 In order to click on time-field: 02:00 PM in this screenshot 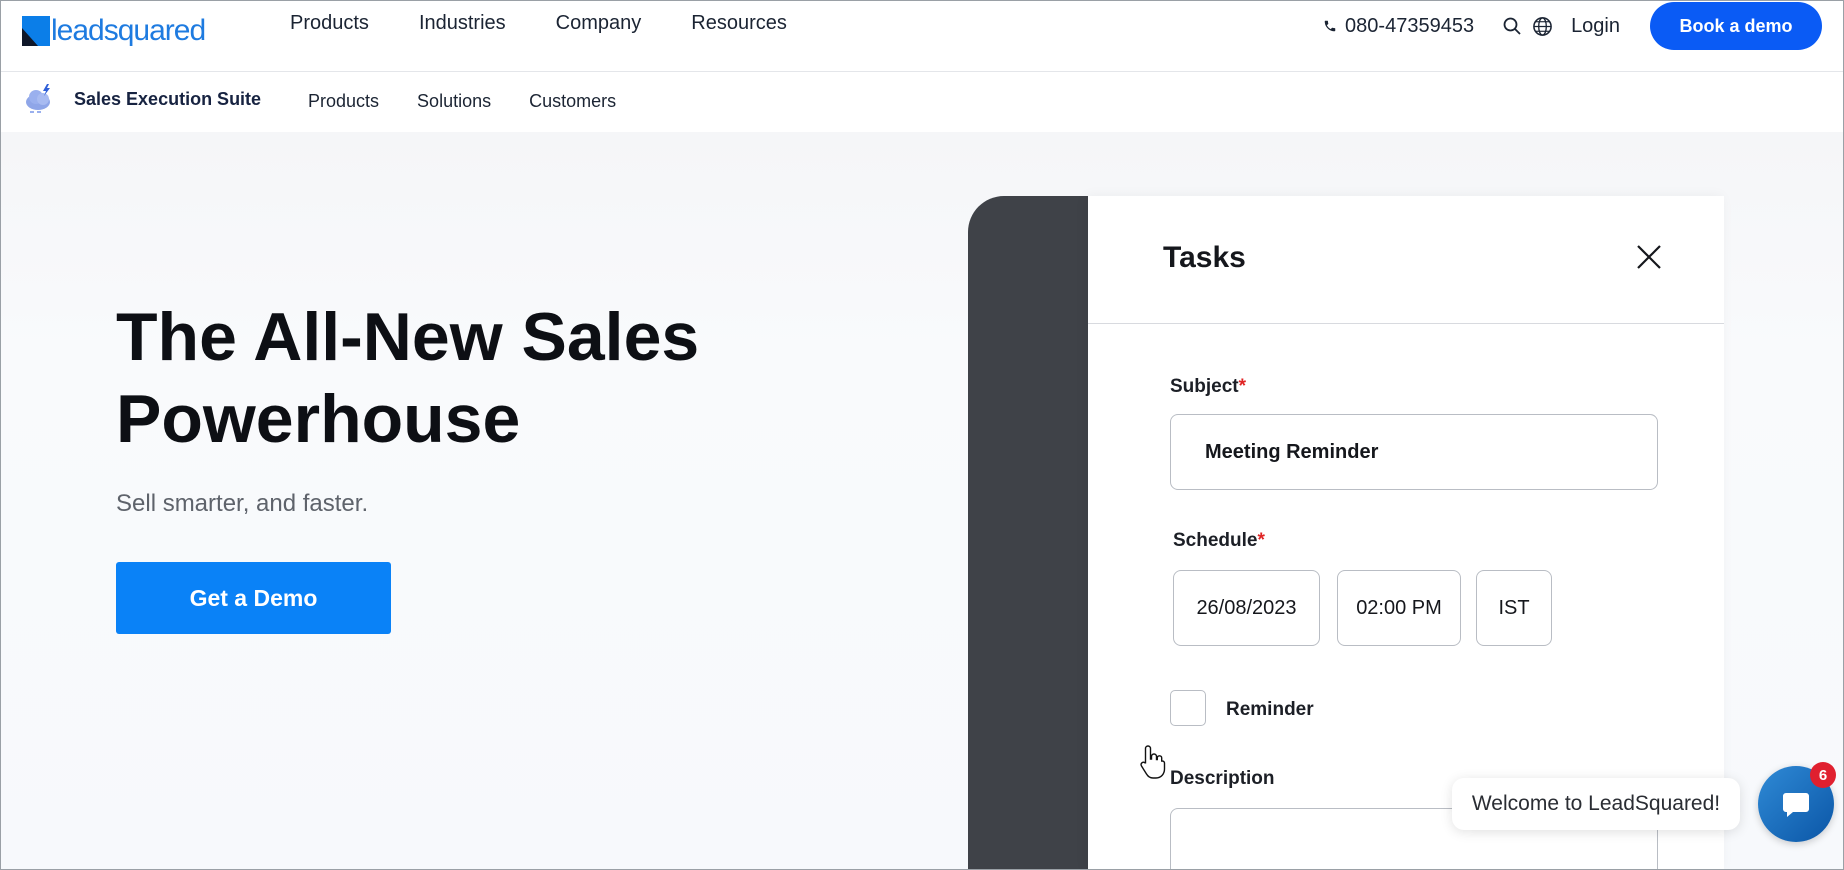, I will do `click(1399, 608)`.